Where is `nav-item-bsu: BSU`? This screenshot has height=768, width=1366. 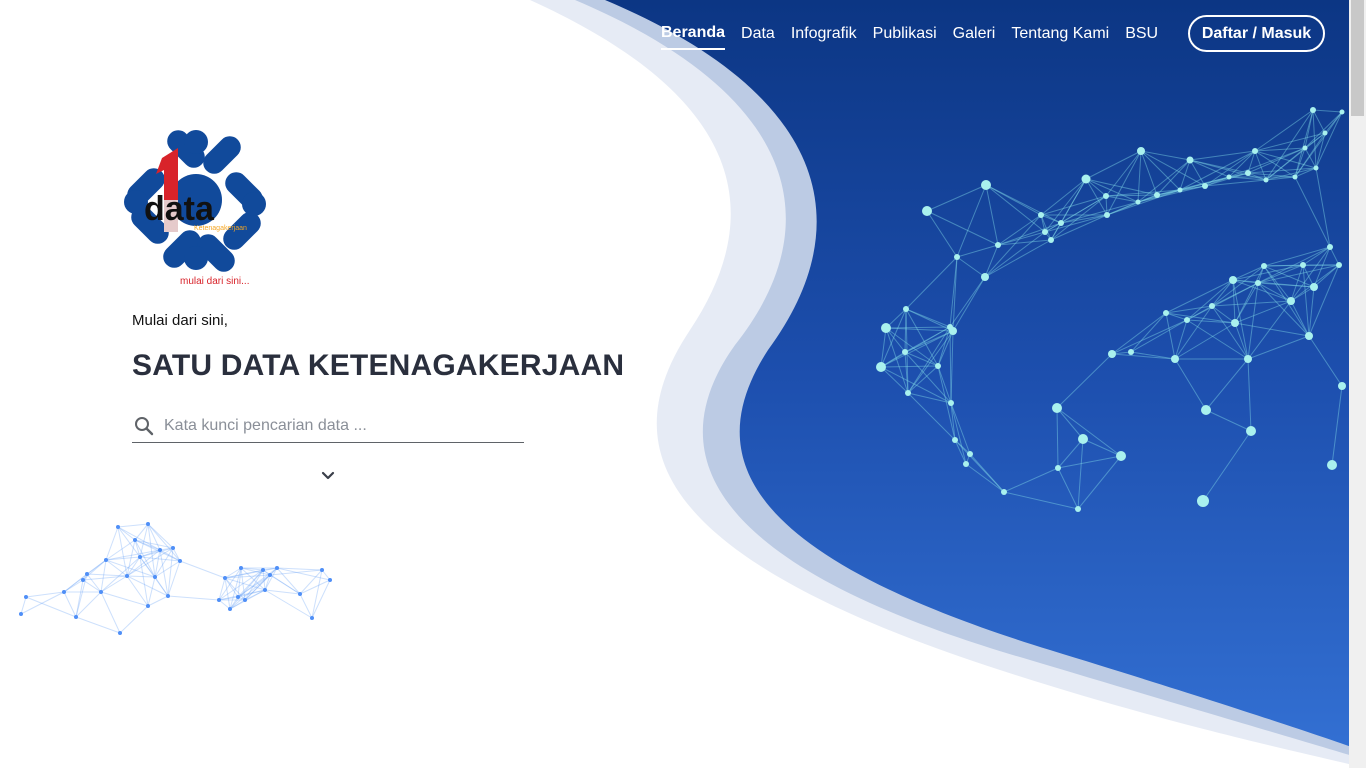
nav-item-bsu: BSU is located at coordinates (1141, 33).